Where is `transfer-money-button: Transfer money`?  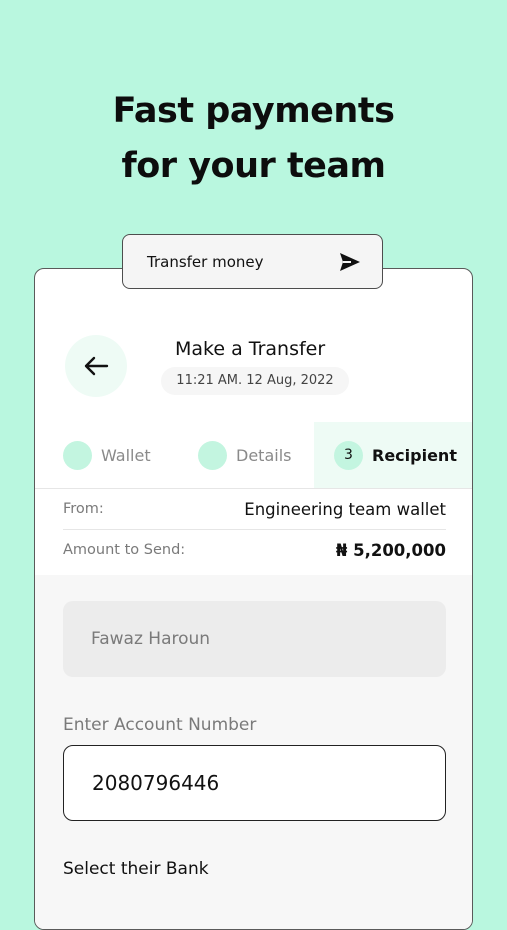
transfer-money-button: Transfer money is located at coordinates (252, 261).